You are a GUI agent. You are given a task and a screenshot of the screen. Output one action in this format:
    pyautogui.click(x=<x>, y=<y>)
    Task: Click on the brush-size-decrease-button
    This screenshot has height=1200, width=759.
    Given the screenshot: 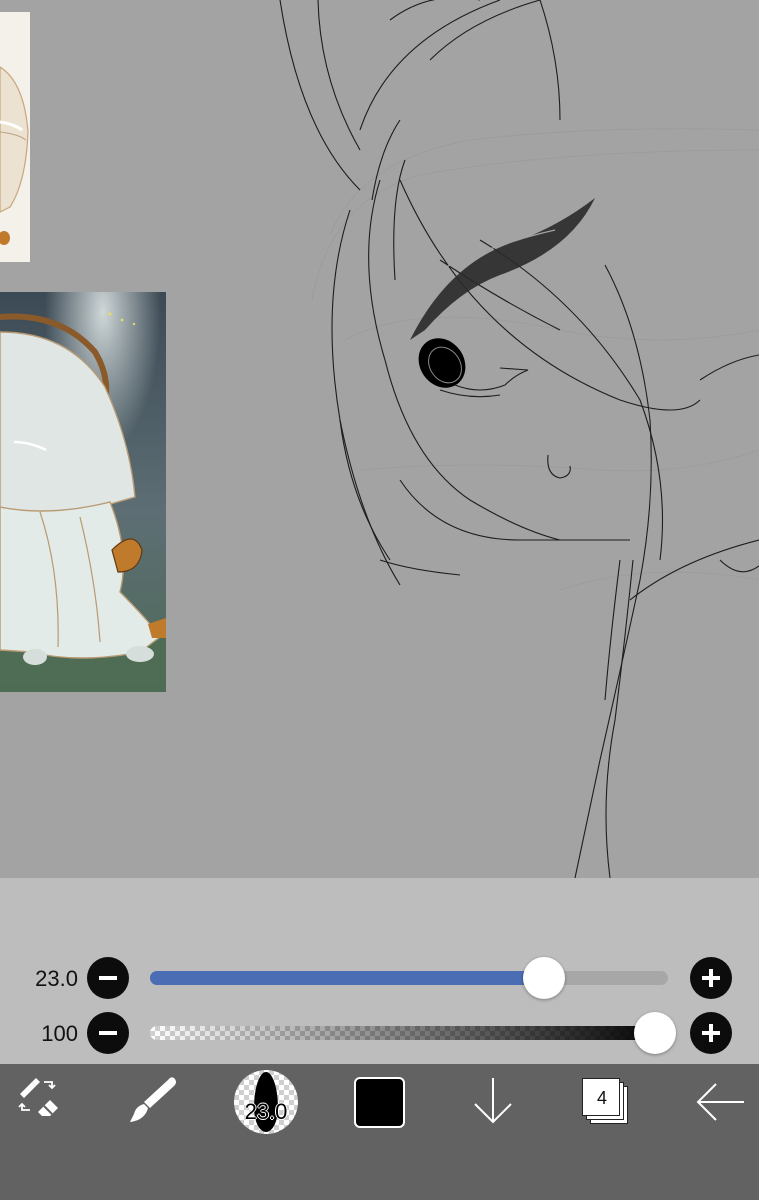 What is the action you would take?
    pyautogui.click(x=108, y=978)
    